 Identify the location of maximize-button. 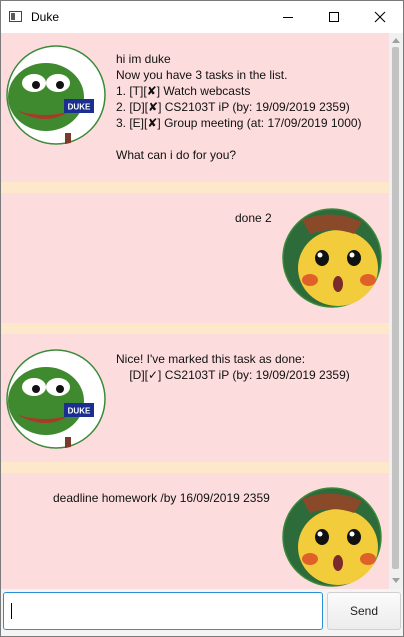
(334, 17).